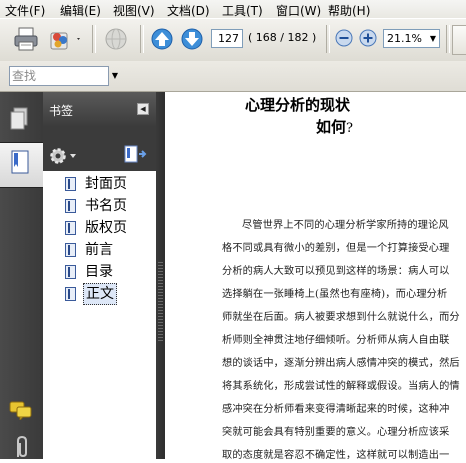 This screenshot has height=463, width=466. I want to click on bookmarks-panel-button, so click(21, 165).